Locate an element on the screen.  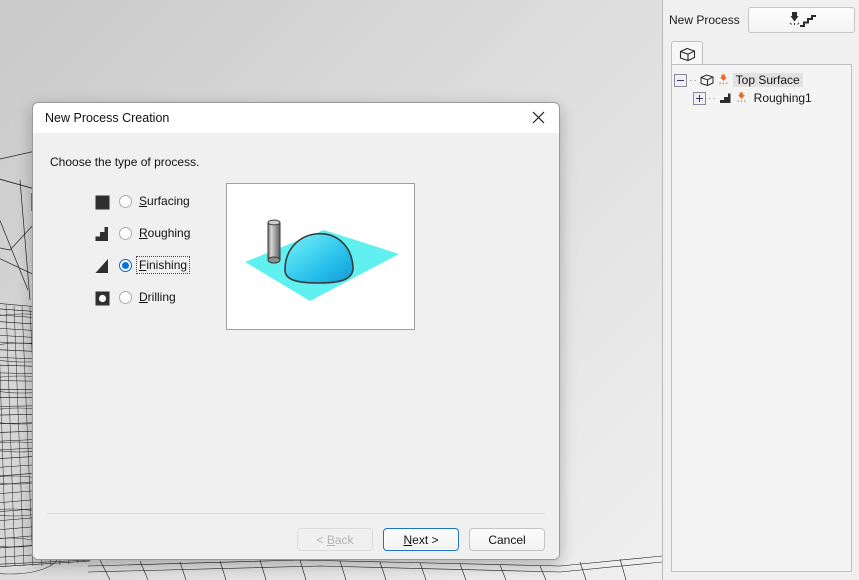
option-surfacing: Surfacing is located at coordinates (160, 201).